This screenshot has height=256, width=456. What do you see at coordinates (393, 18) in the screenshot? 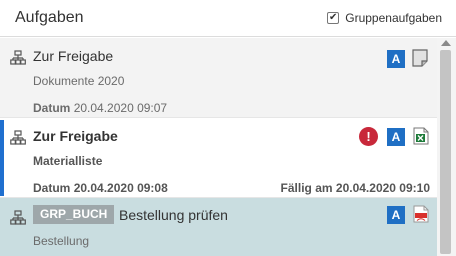
I see `group-tasks-label: Gruppenaufgaben` at bounding box center [393, 18].